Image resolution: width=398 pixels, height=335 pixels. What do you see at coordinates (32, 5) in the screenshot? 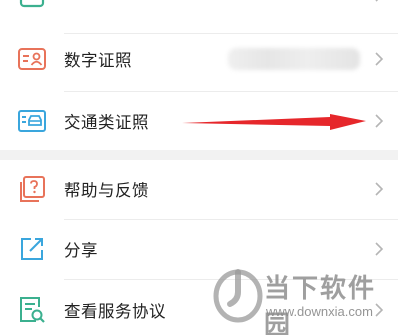
I see `partial-item-icon` at bounding box center [32, 5].